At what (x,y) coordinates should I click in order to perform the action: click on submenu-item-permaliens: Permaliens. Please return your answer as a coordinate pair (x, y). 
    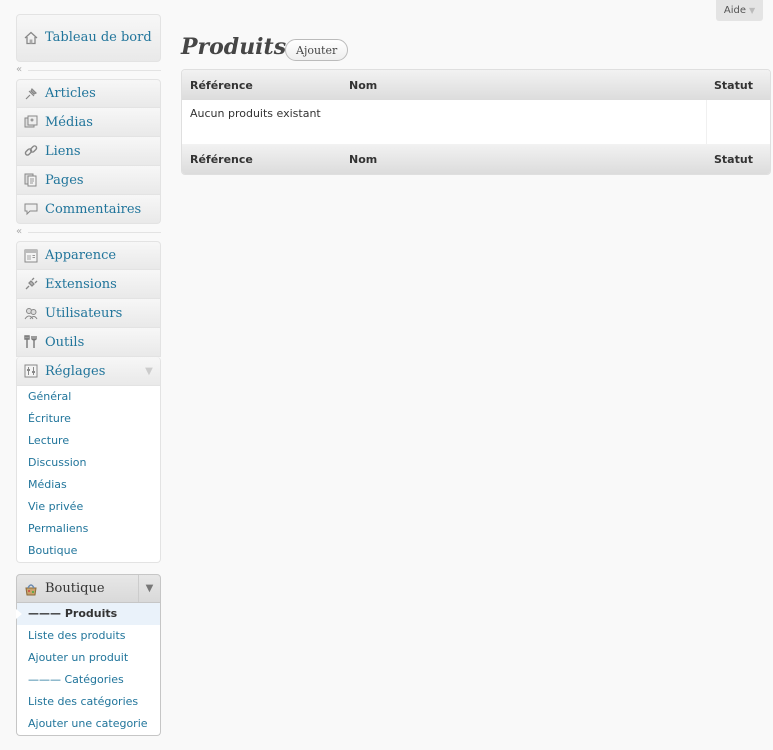
    Looking at the image, I should click on (88, 529).